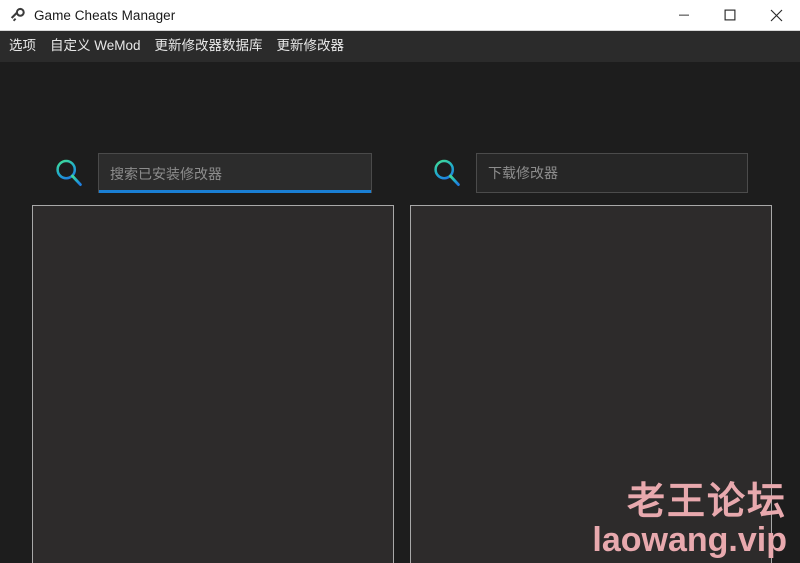  I want to click on menu-item-update-trainers: 更新修改器, so click(311, 47).